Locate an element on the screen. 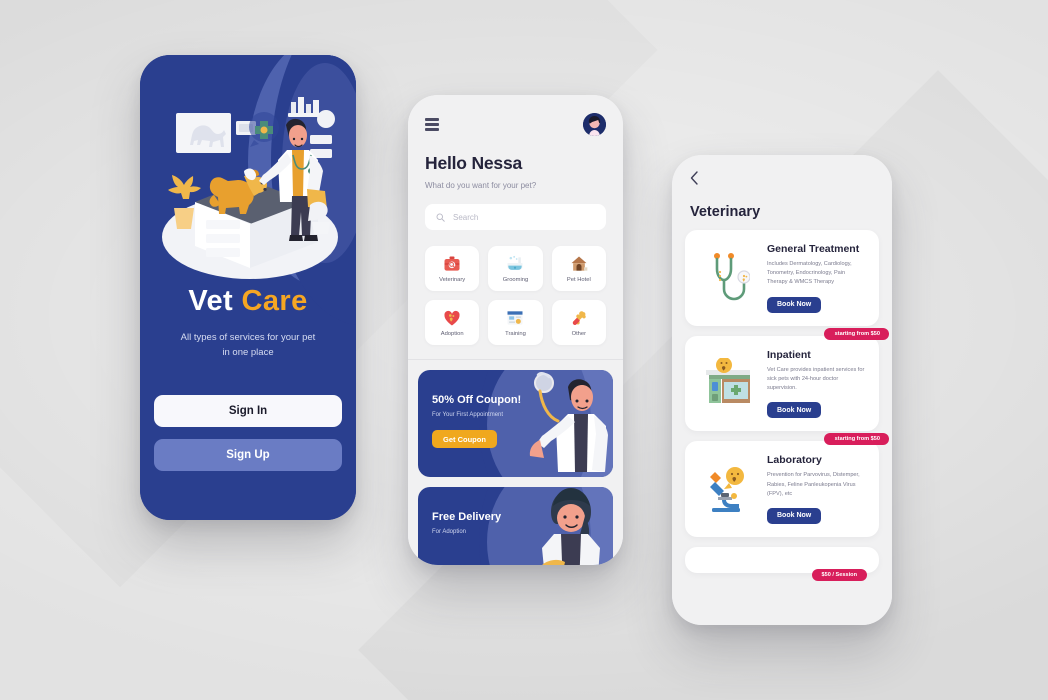 This screenshot has height=700, width=1048. app-title: Vet Care is located at coordinates (248, 301).